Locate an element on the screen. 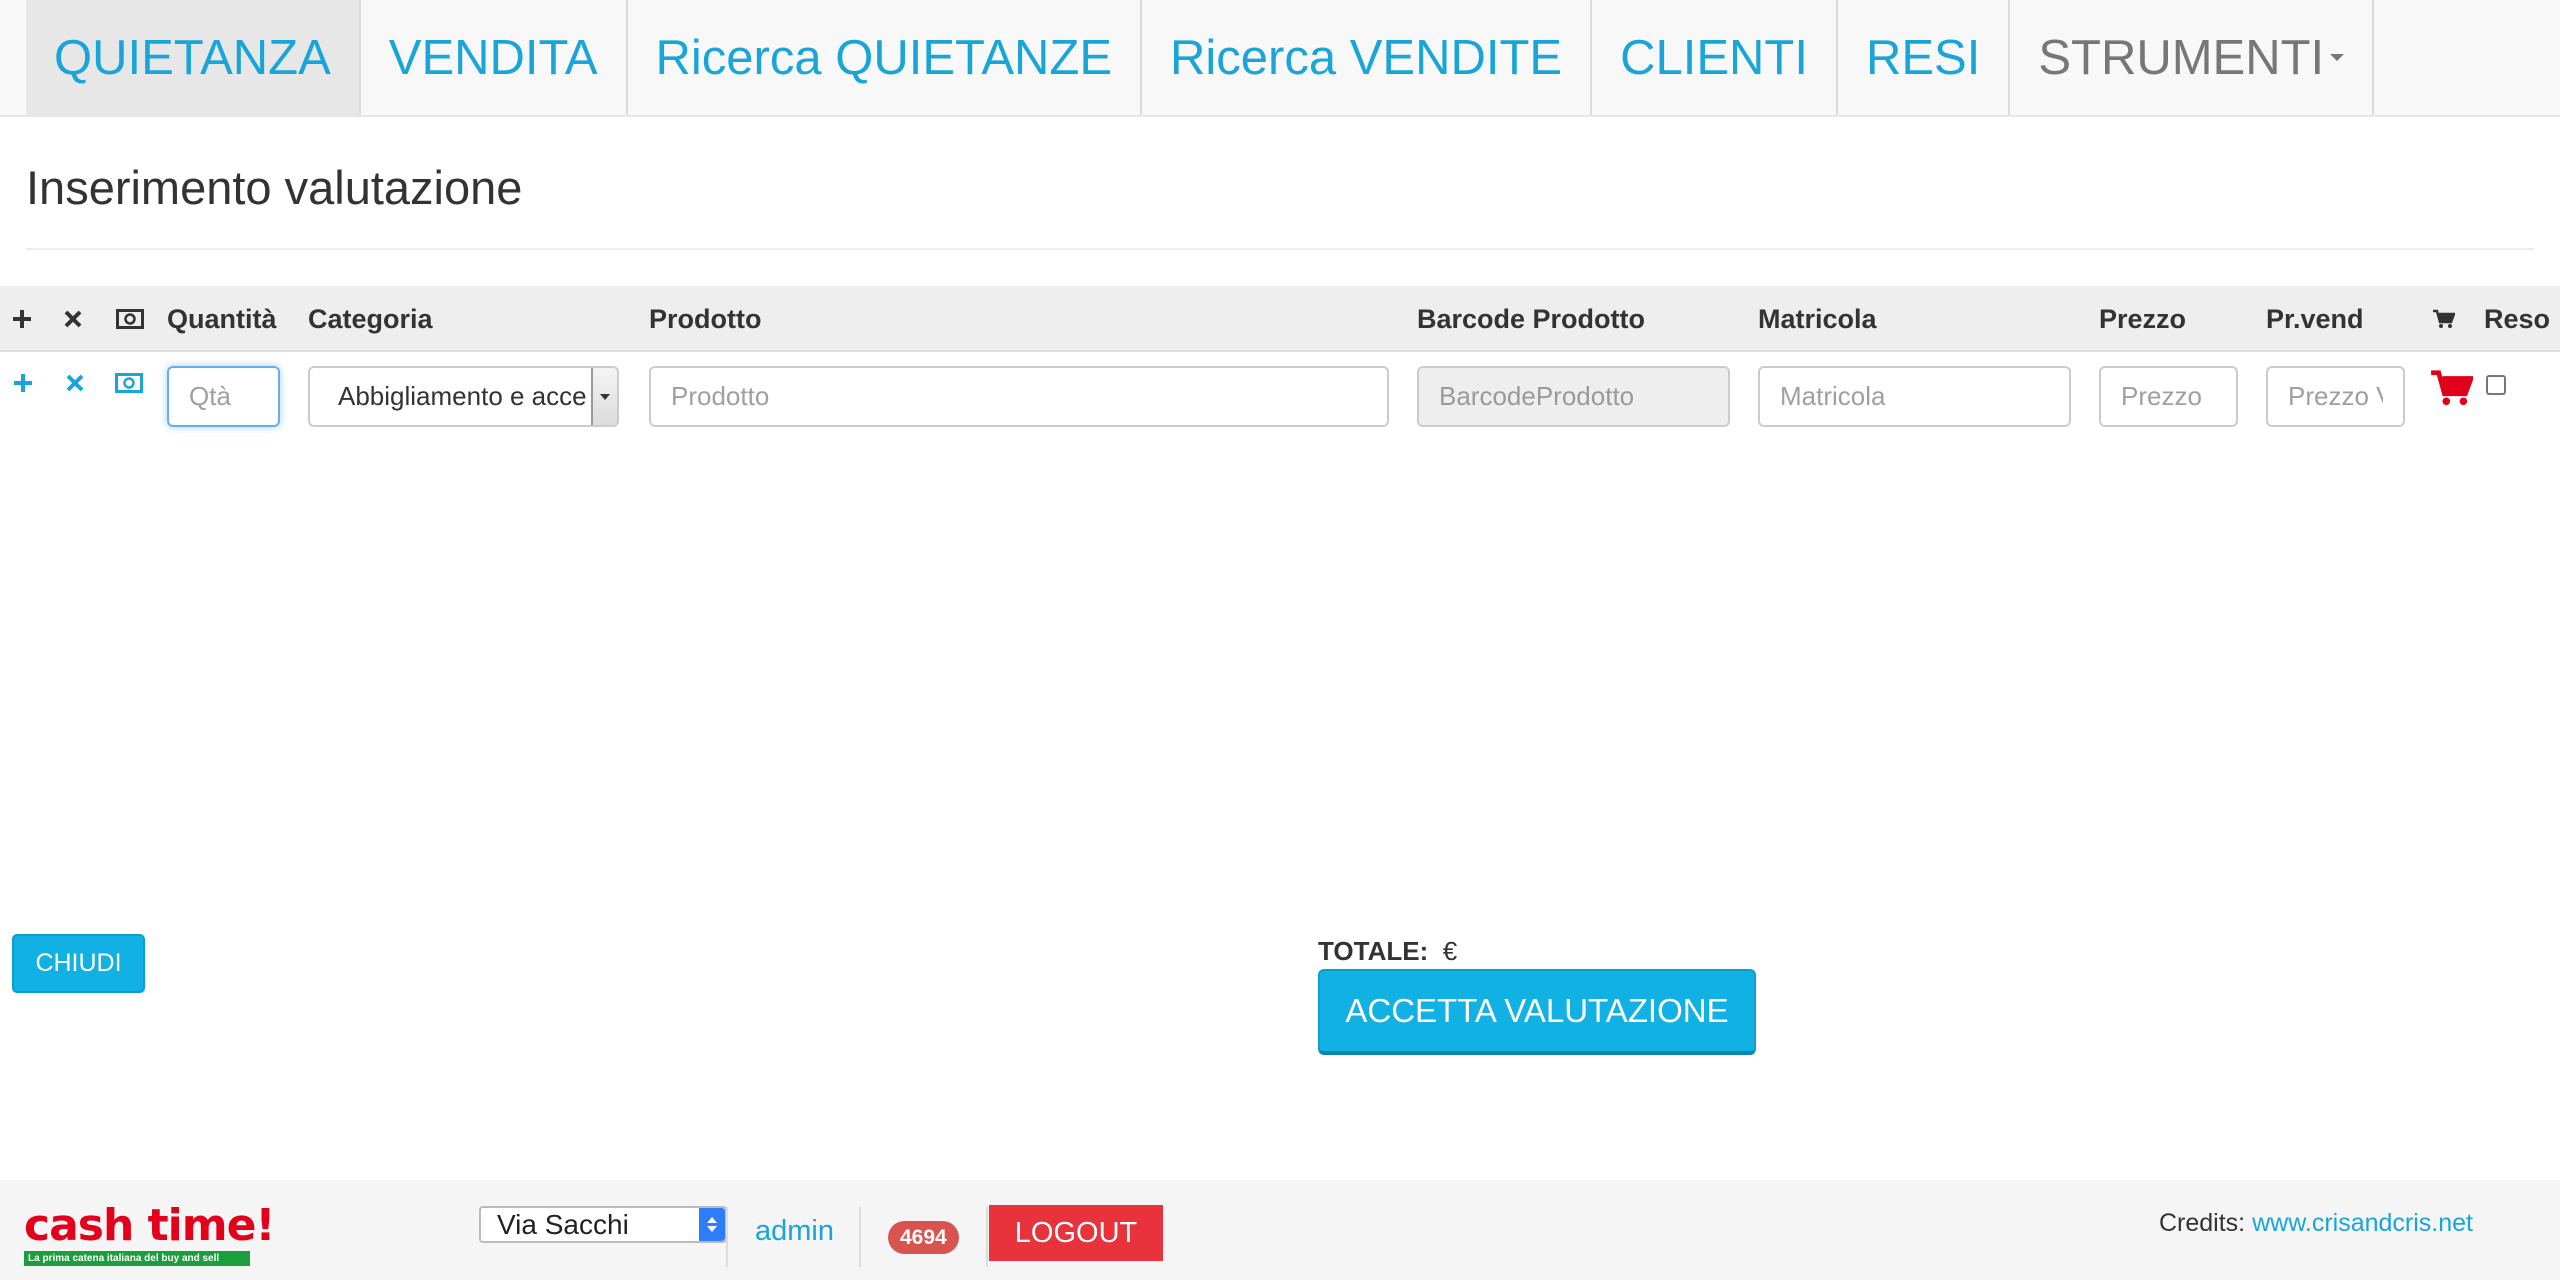 This screenshot has width=2560, height=1280. select-arrow-icon is located at coordinates (604, 396).